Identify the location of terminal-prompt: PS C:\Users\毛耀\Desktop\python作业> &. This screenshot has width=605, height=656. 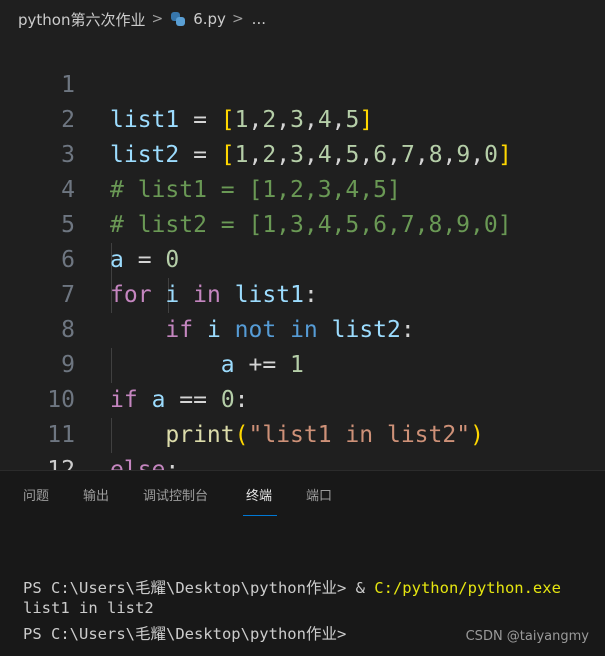
(199, 588).